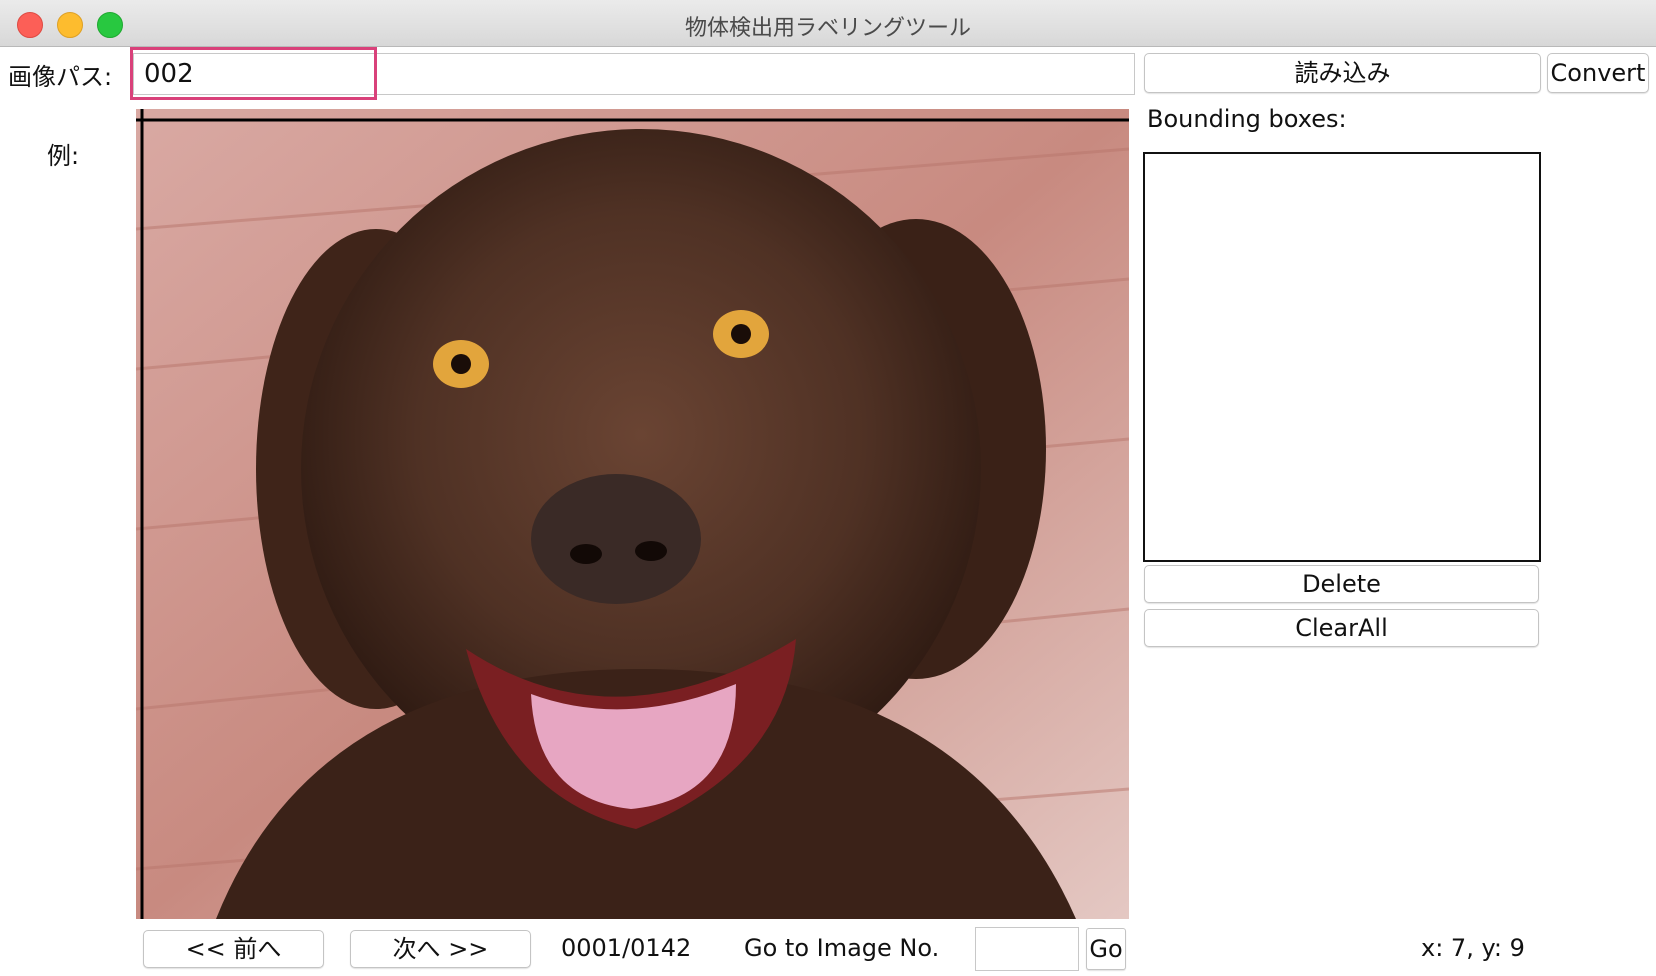  I want to click on go-button: Go, so click(1106, 949).